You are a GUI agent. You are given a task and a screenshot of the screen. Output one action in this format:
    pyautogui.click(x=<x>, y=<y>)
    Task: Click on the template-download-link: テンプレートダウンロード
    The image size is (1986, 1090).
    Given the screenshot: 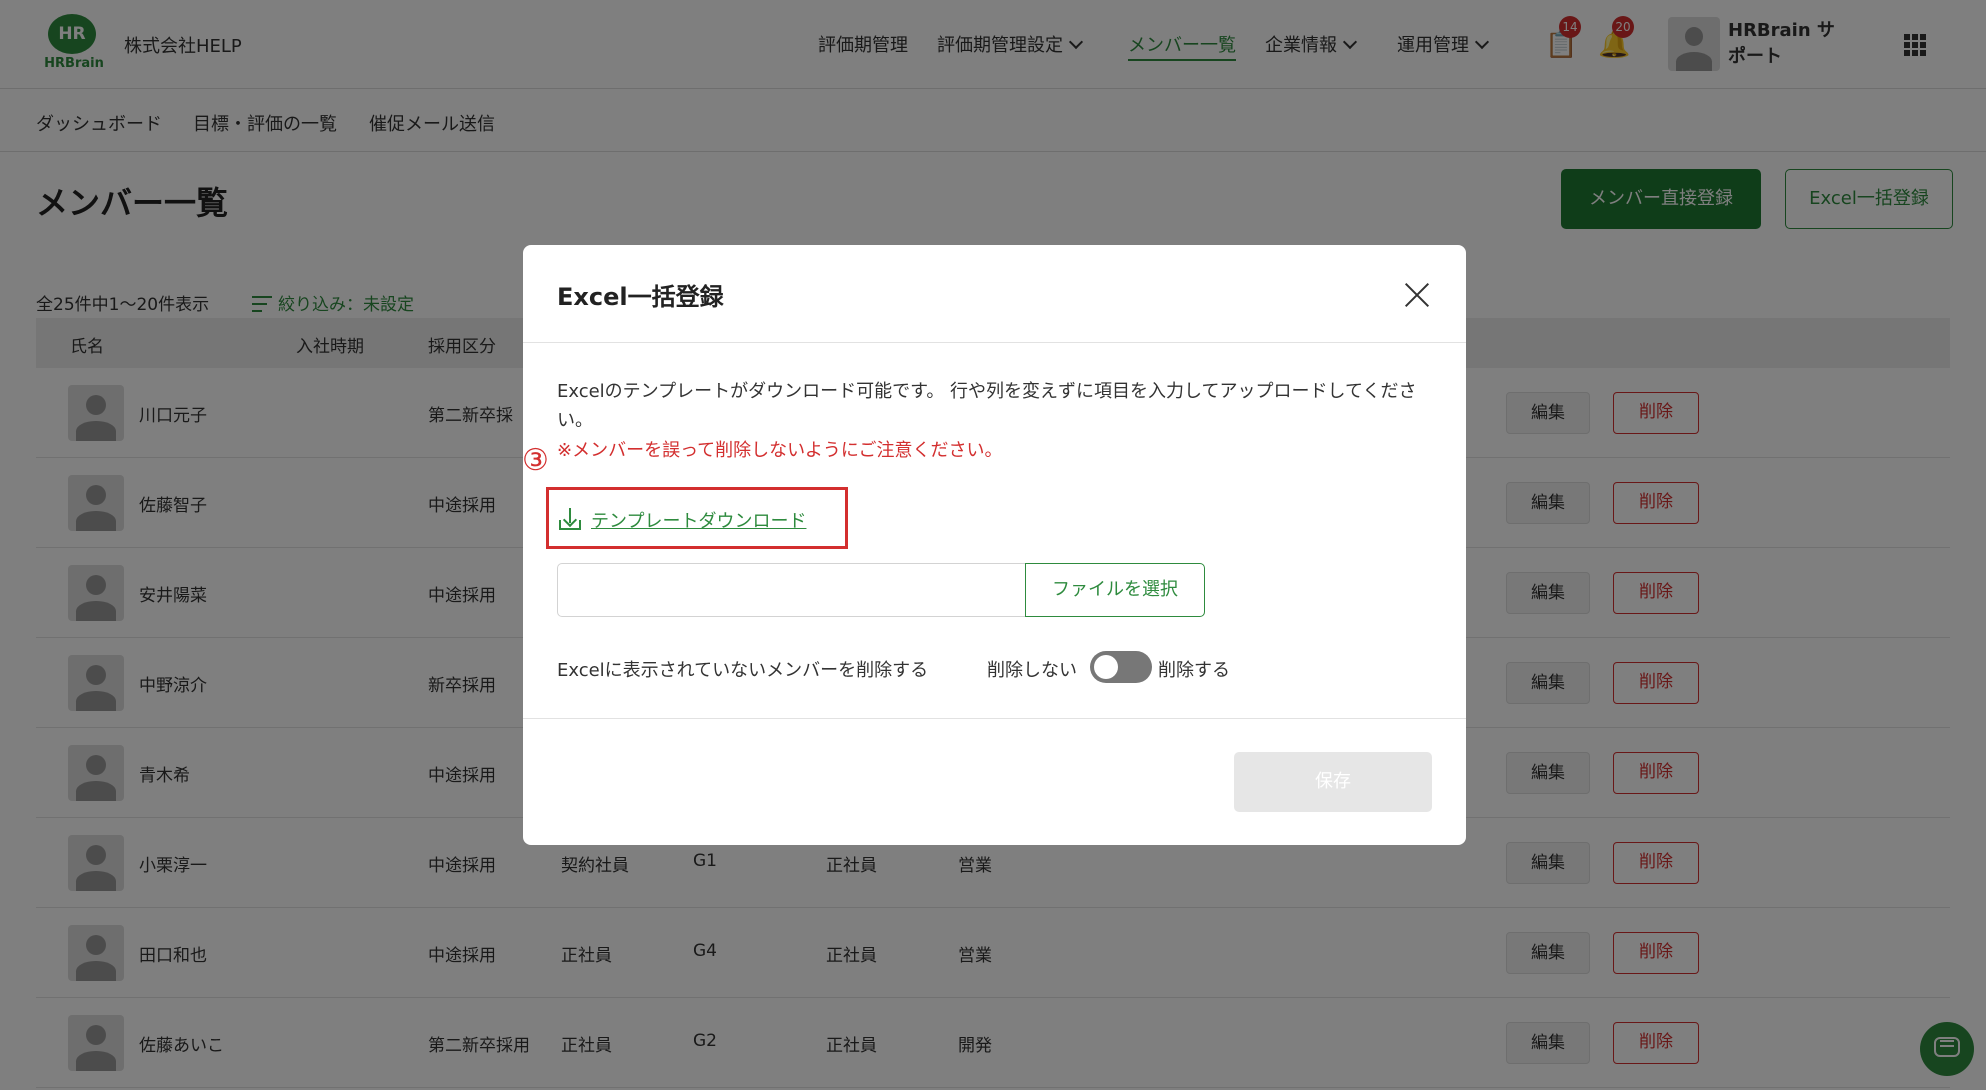 What is the action you would take?
    pyautogui.click(x=681, y=517)
    